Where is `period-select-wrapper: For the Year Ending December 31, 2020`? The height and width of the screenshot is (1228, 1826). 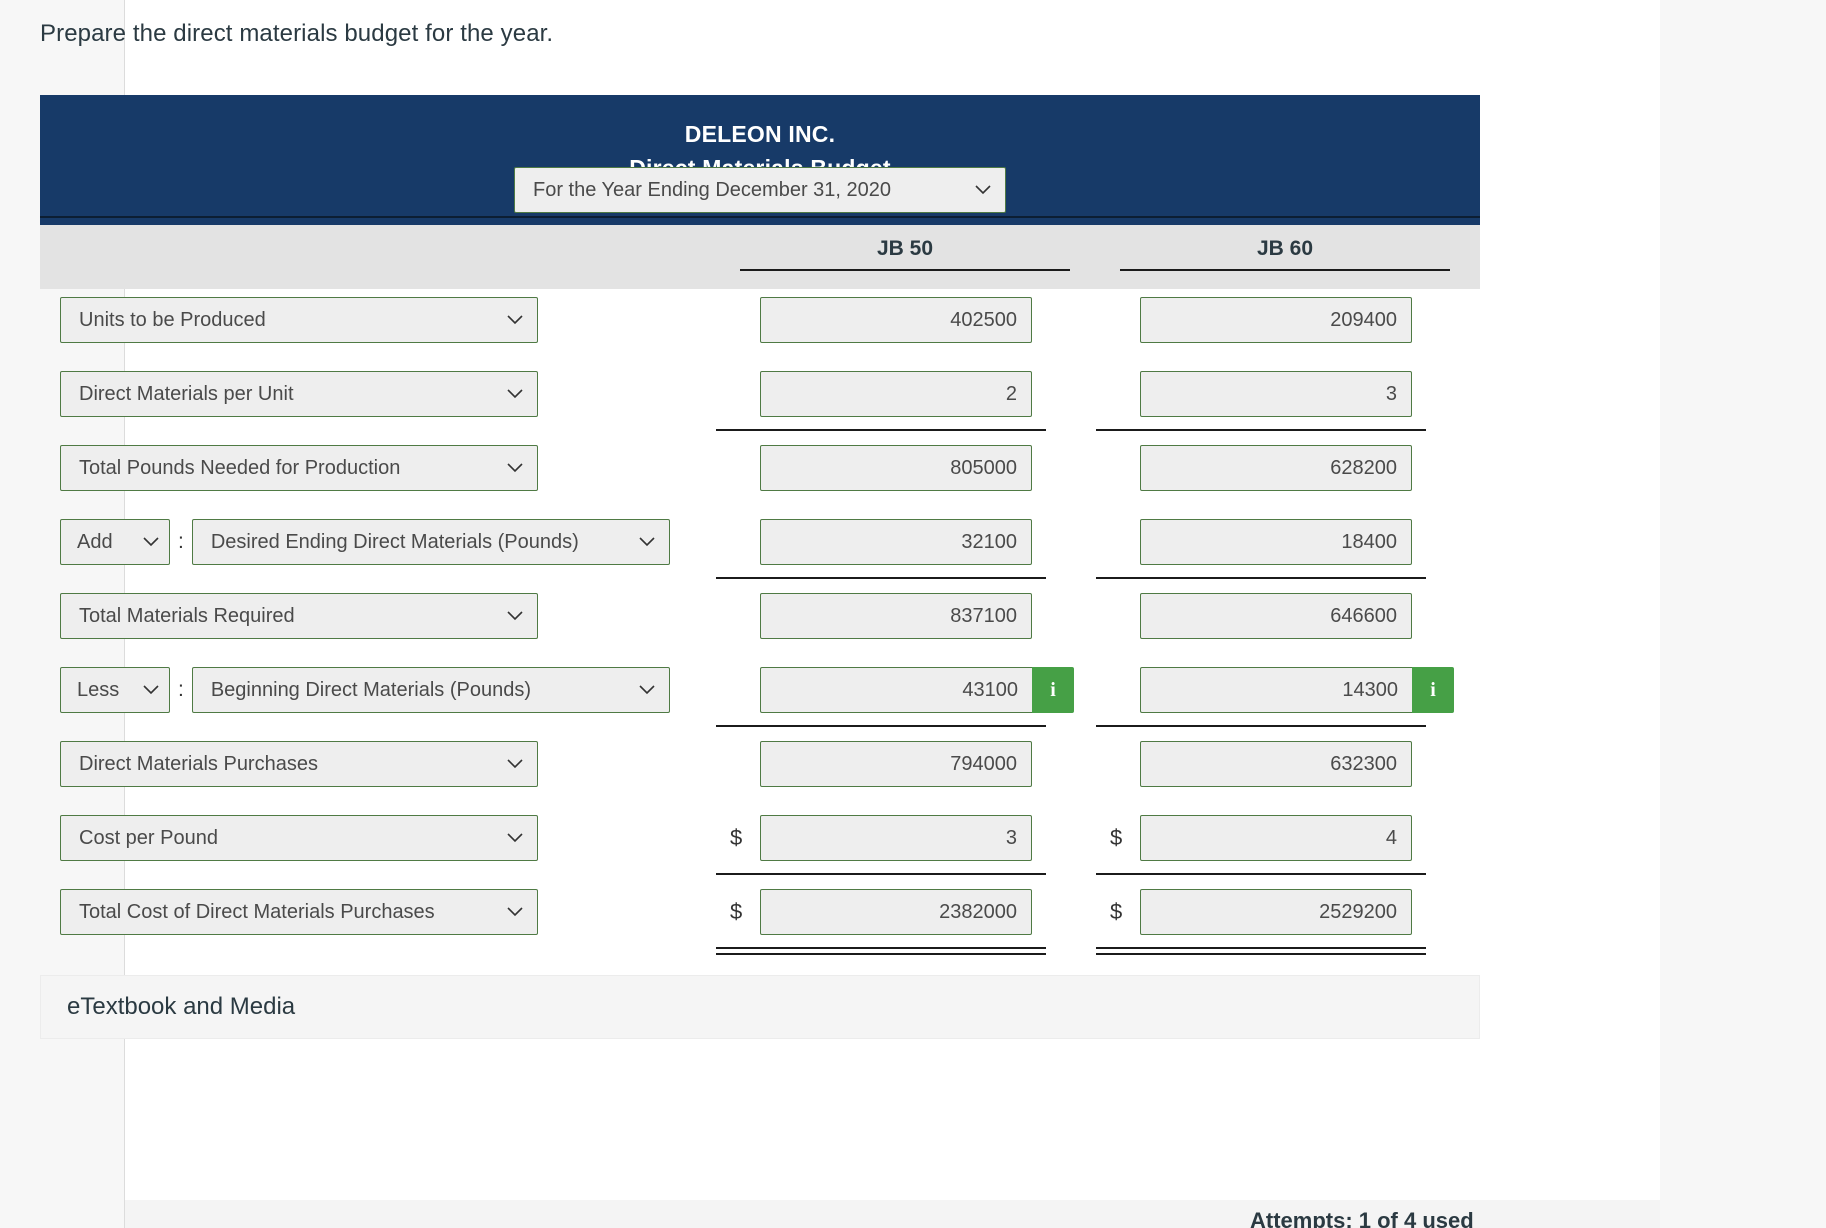 period-select-wrapper: For the Year Ending December 31, 2020 is located at coordinates (760, 190).